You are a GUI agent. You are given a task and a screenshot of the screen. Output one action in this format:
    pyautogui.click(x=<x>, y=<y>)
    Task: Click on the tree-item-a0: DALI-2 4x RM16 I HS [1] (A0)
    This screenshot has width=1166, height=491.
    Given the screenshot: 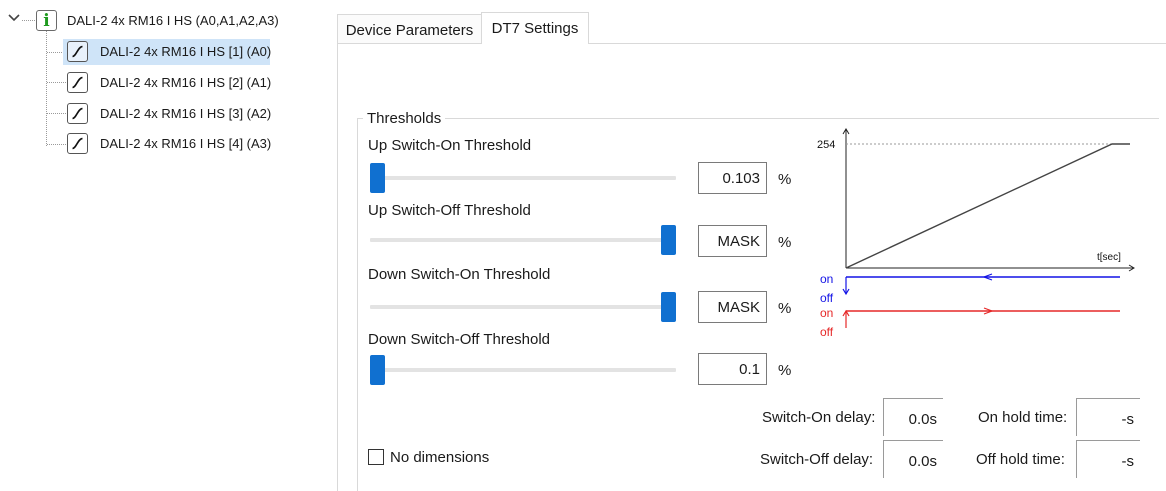 What is the action you would take?
    pyautogui.click(x=167, y=52)
    